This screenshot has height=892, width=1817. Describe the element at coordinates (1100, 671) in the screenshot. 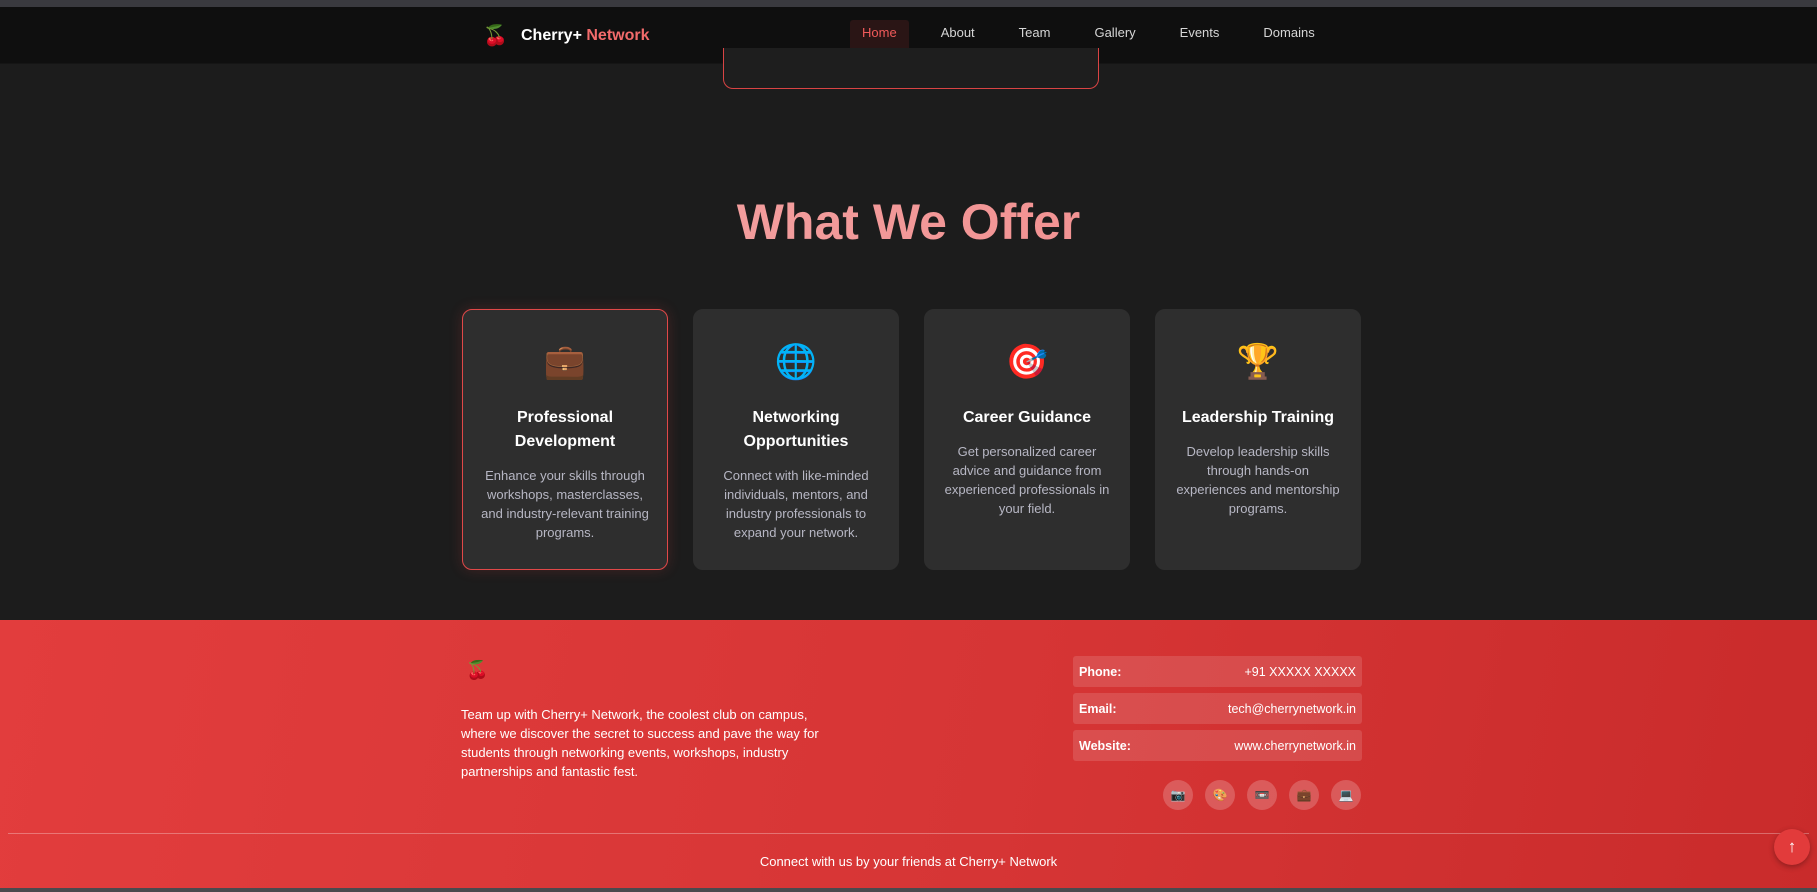

I see `contact-label: Phone:` at that location.